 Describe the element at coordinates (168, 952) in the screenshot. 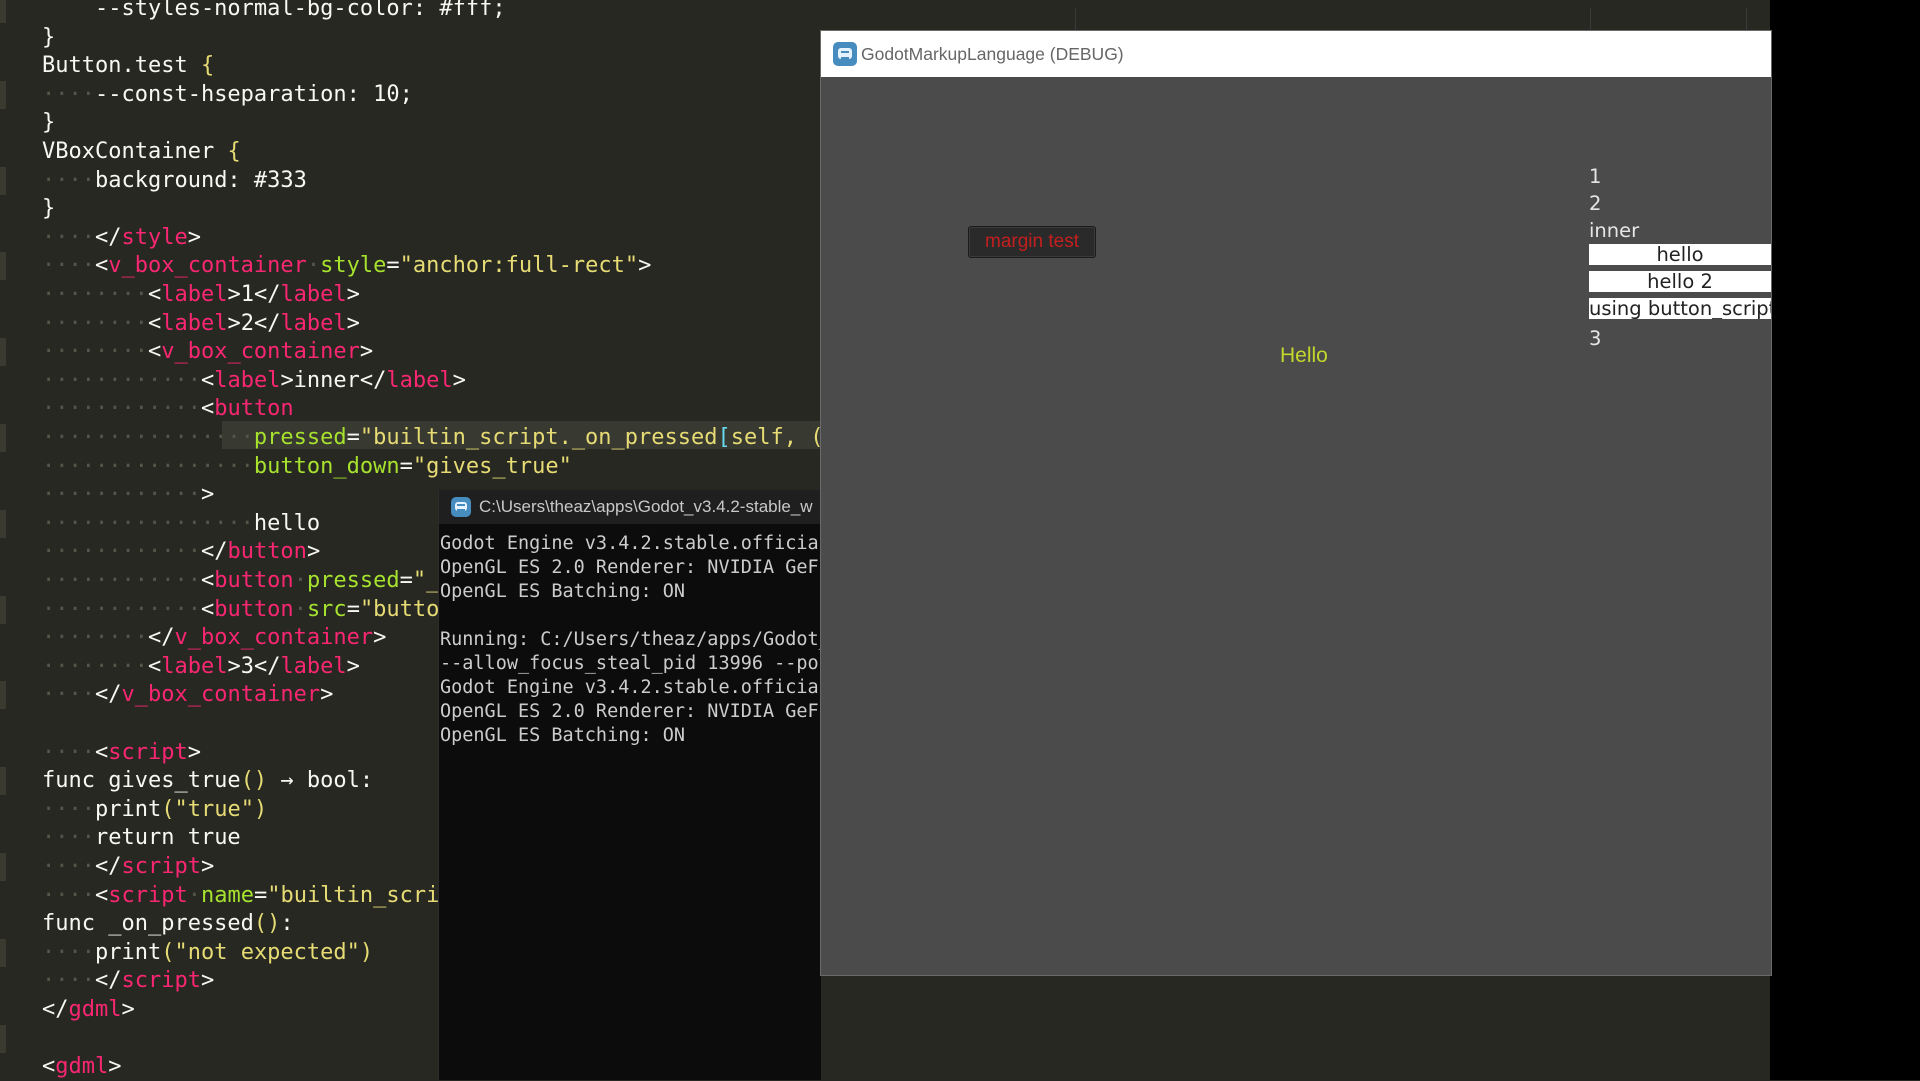

I see `code-token: (` at that location.